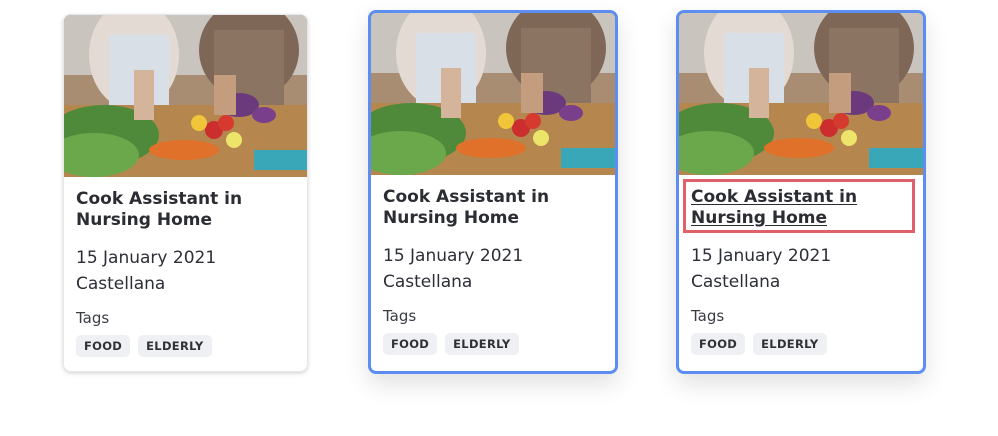 The image size is (998, 436). I want to click on card-title-link: Cook Assistant in Nursing Home, so click(801, 208).